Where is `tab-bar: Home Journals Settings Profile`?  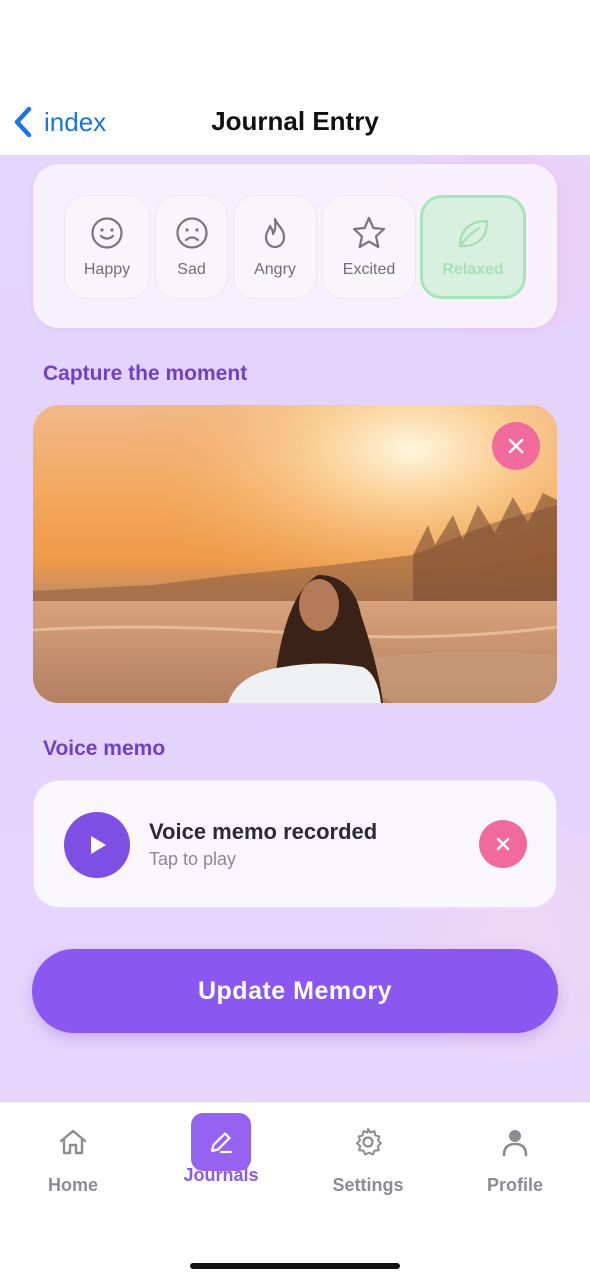 tab-bar: Home Journals Settings Profile is located at coordinates (295, 1191).